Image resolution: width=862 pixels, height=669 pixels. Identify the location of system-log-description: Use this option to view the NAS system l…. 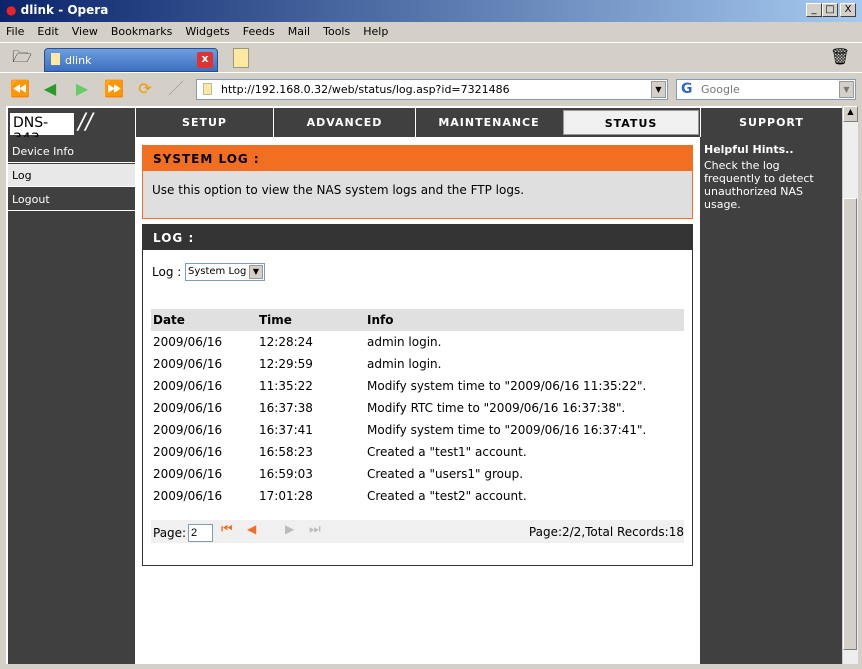
(338, 190).